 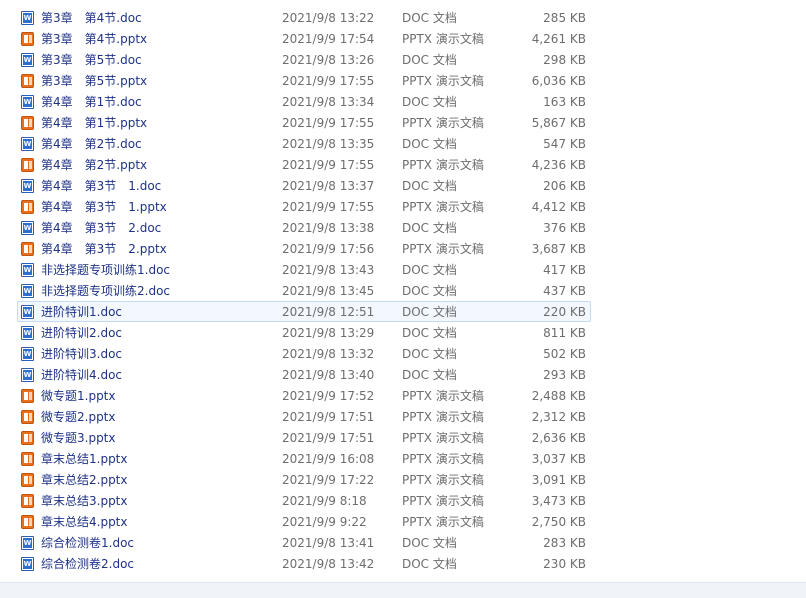 I want to click on file-modified-date: 2021/9/8 13:45, so click(x=328, y=291).